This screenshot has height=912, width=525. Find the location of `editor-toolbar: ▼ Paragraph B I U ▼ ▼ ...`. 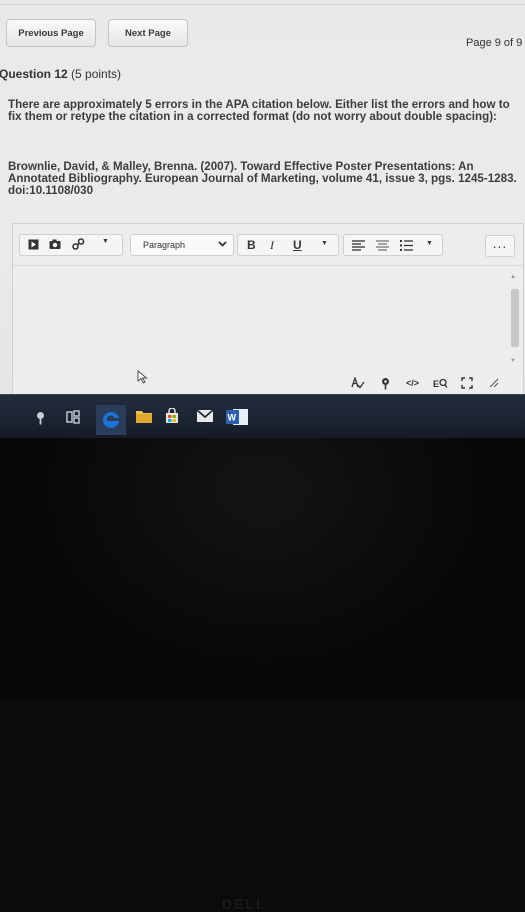

editor-toolbar: ▼ Paragraph B I U ▼ ▼ ... is located at coordinates (268, 245).